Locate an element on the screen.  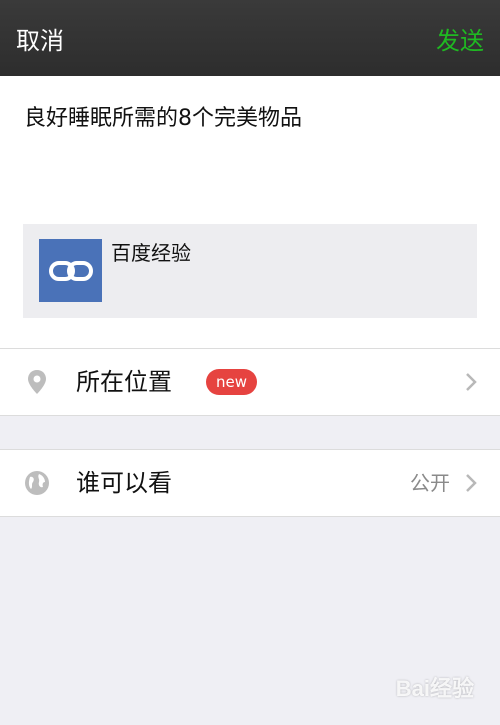
cancel-button: 取消 is located at coordinates (40, 41).